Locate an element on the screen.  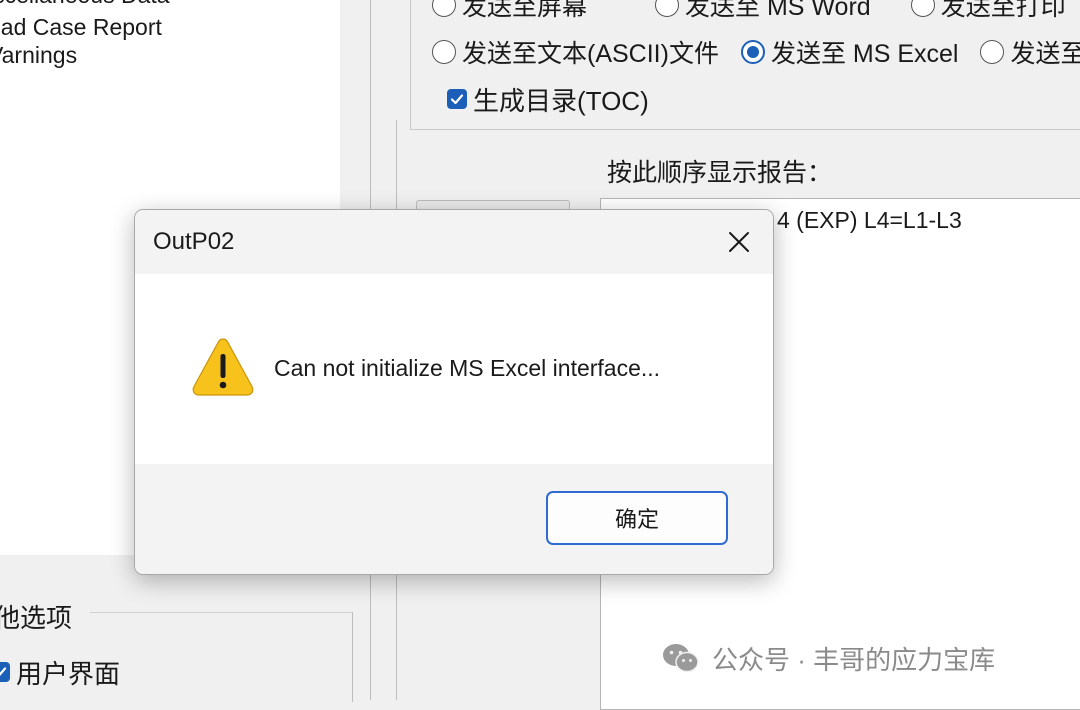
list-item: 4 (EXP) L4=L1-L3 is located at coordinates (869, 220).